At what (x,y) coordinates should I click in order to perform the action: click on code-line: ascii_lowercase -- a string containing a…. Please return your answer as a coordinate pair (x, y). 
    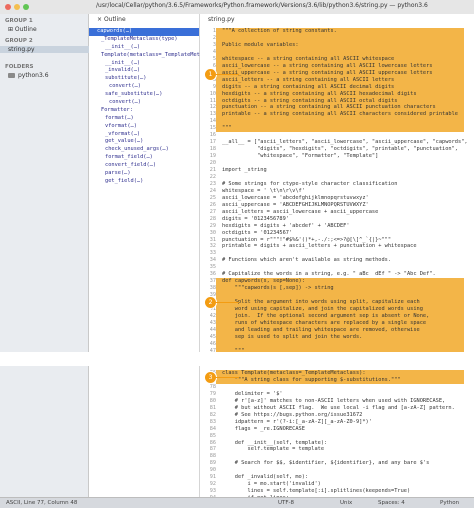
    Looking at the image, I should click on (327, 66).